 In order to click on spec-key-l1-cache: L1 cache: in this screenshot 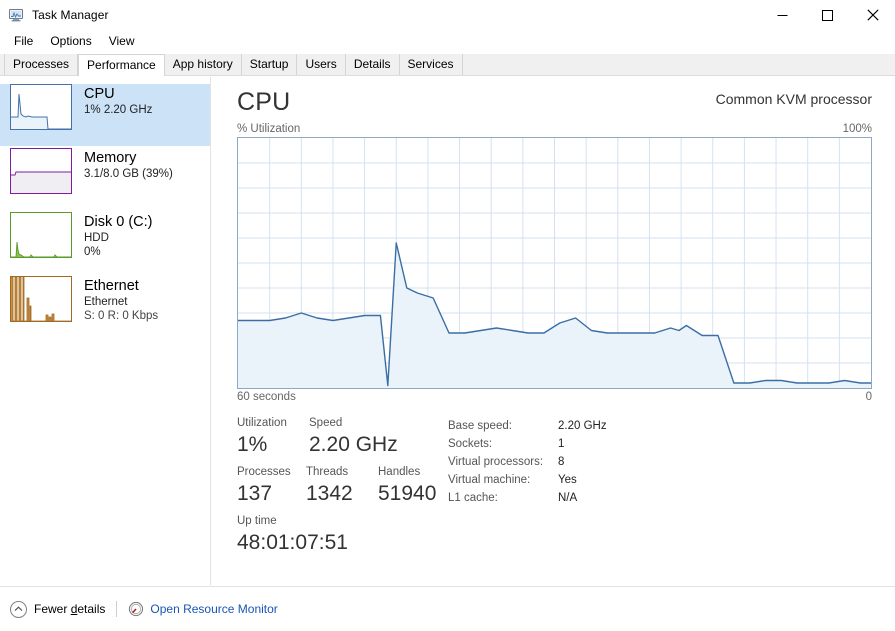, I will do `click(473, 498)`.